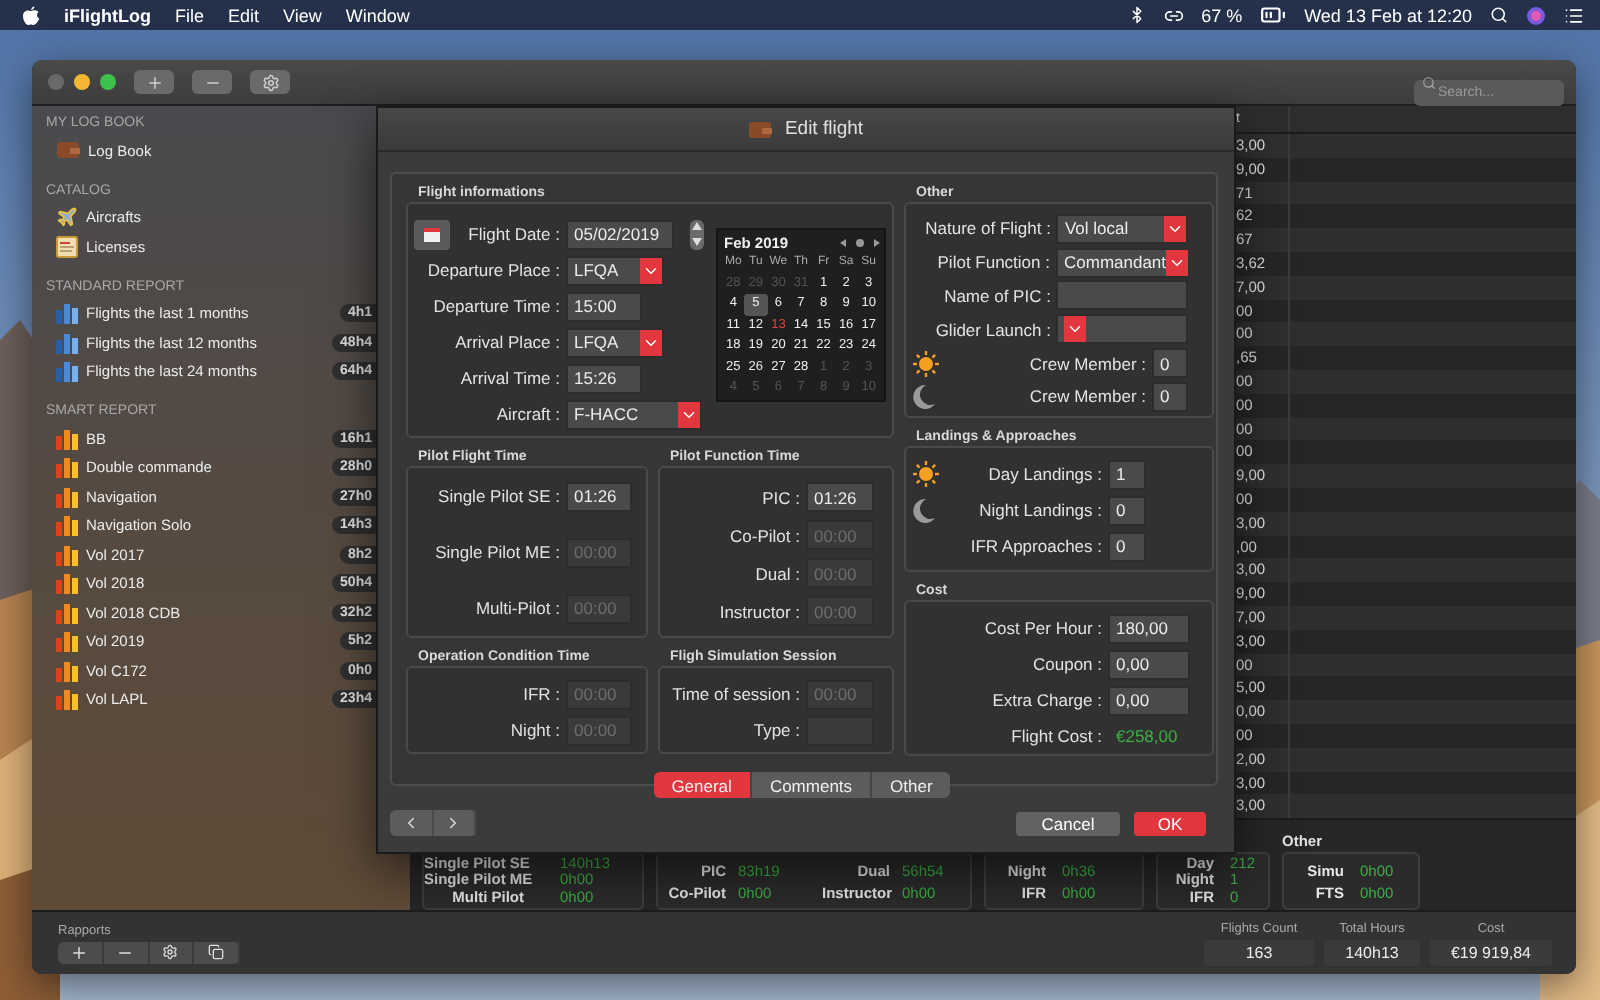 This screenshot has width=1600, height=1000. What do you see at coordinates (31, 15) in the screenshot?
I see `apple-logo-icon` at bounding box center [31, 15].